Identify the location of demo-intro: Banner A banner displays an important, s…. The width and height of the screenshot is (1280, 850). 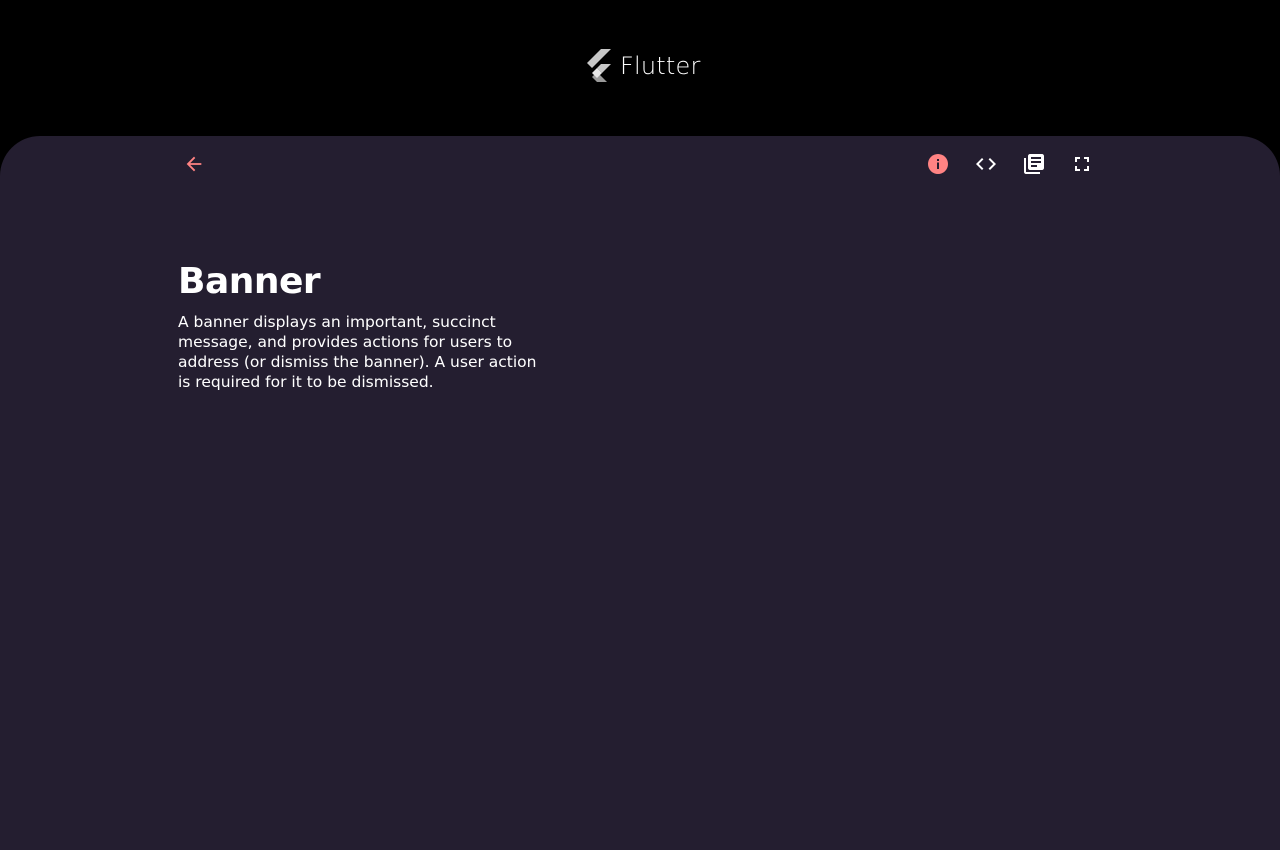
(368, 326).